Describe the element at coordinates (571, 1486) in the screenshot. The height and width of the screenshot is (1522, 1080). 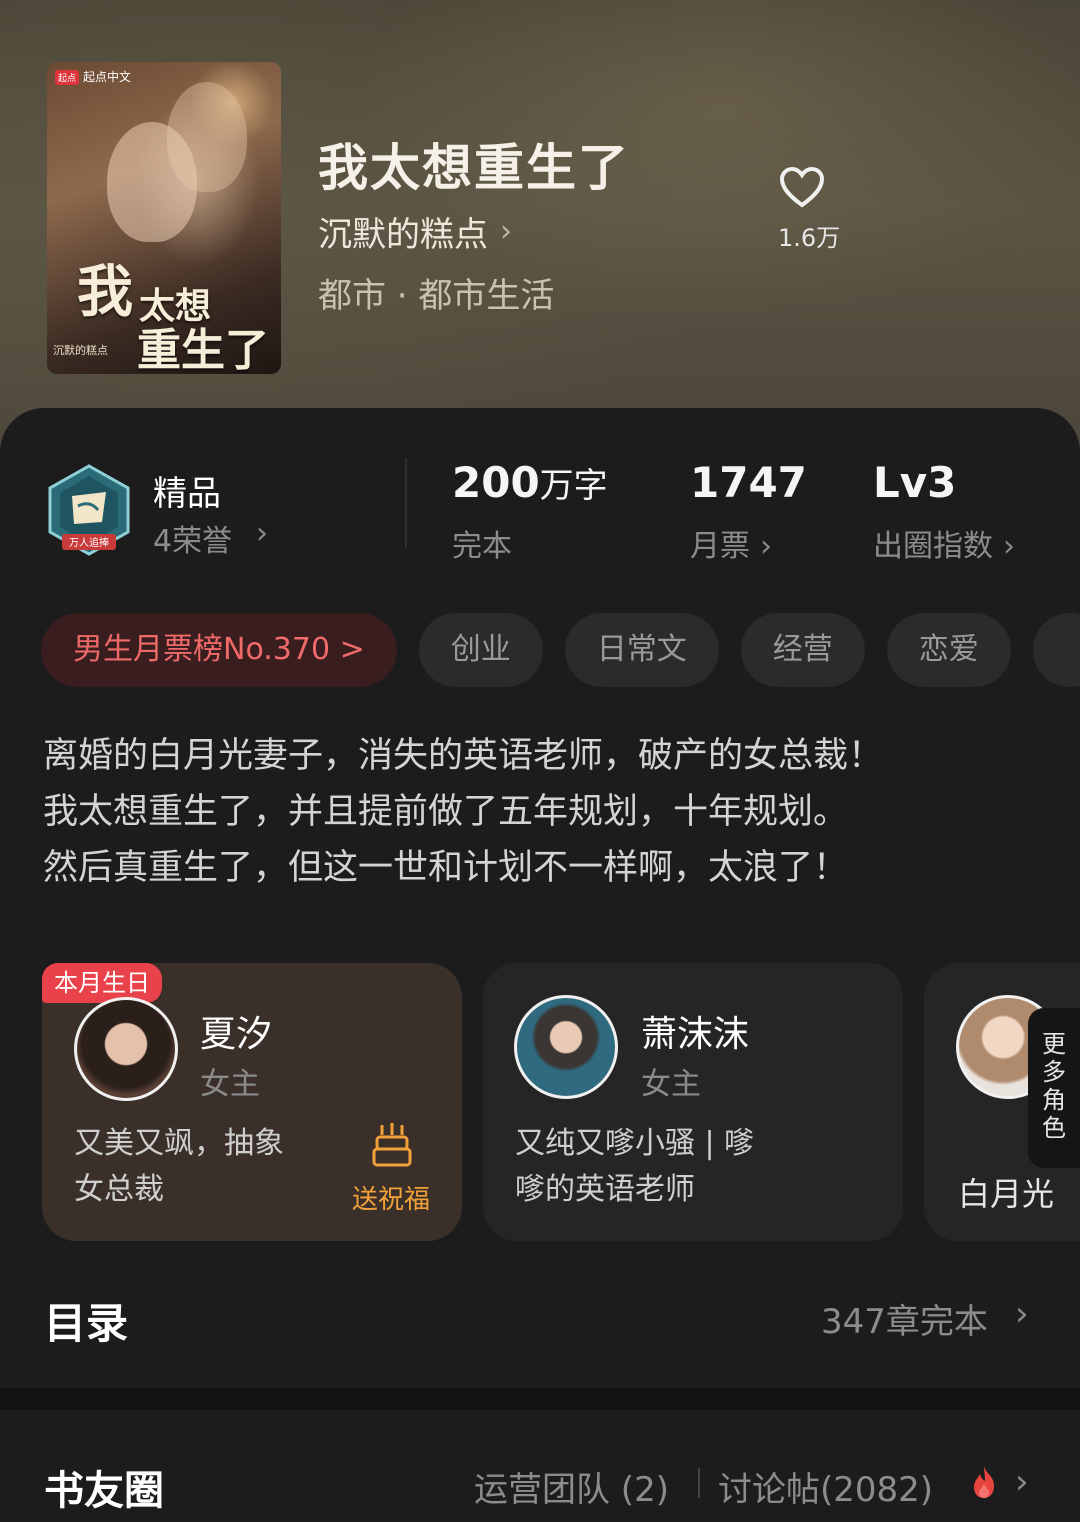
I see `ops-team-link: 运营团队 (2)` at that location.